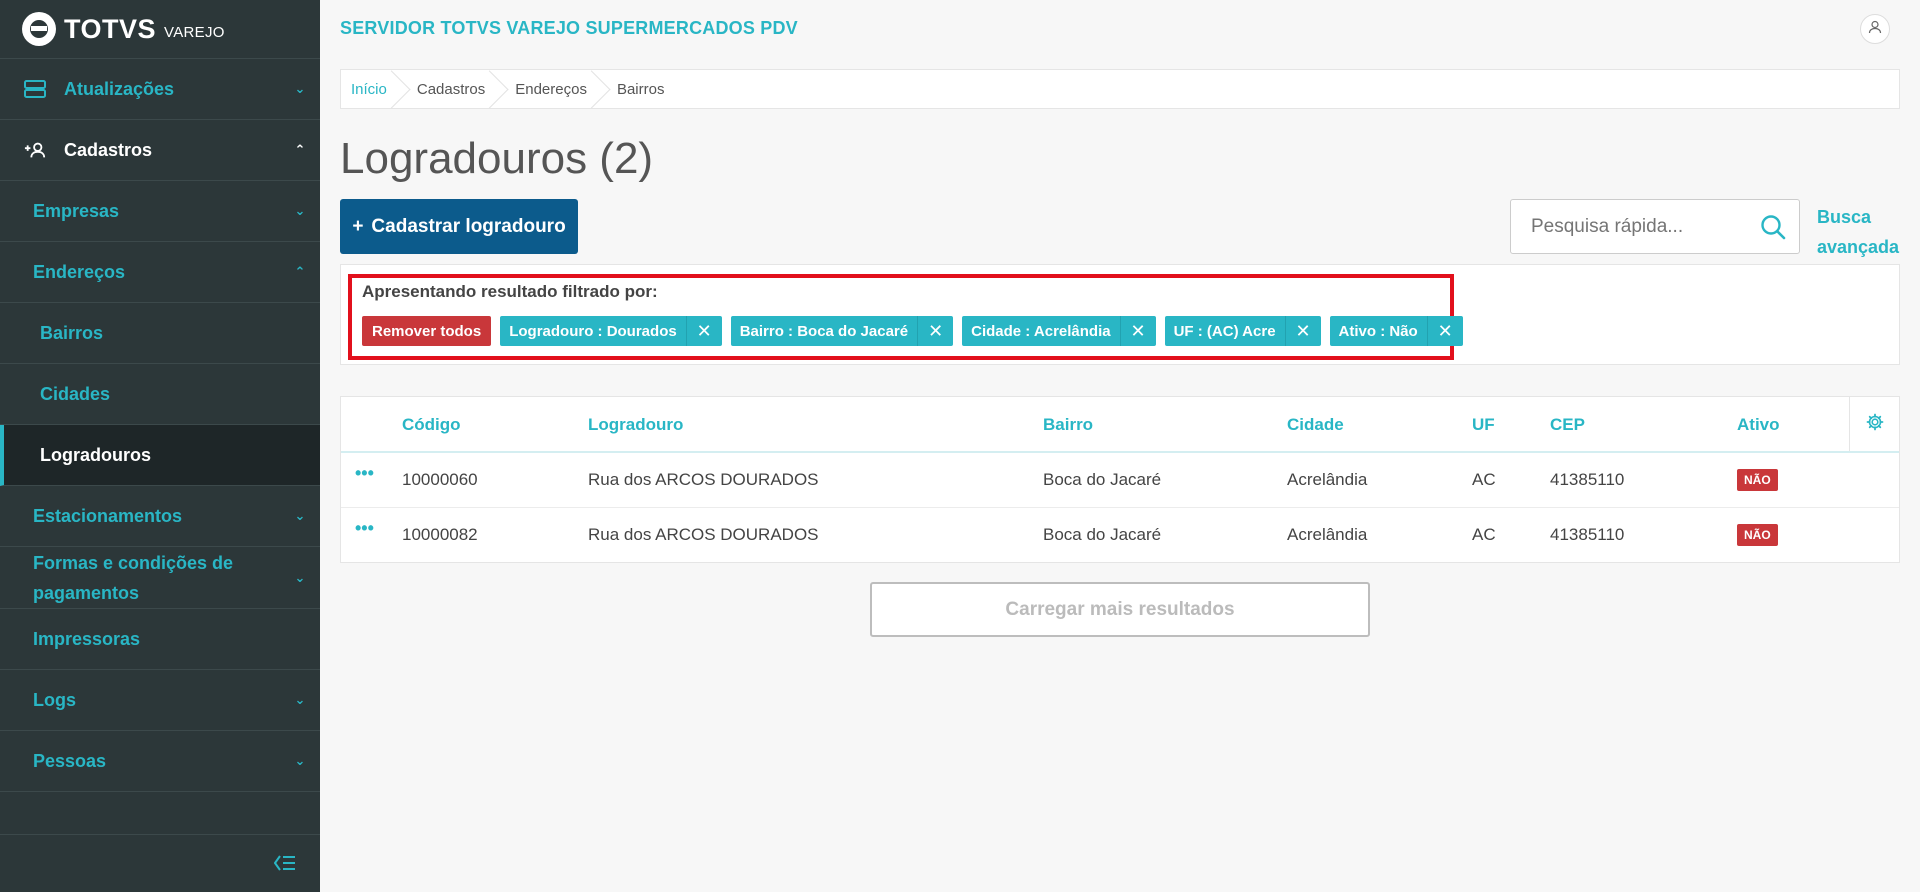 The height and width of the screenshot is (892, 1920). I want to click on filter-tag-uf: UF : (AC) Acre ✕, so click(1242, 331).